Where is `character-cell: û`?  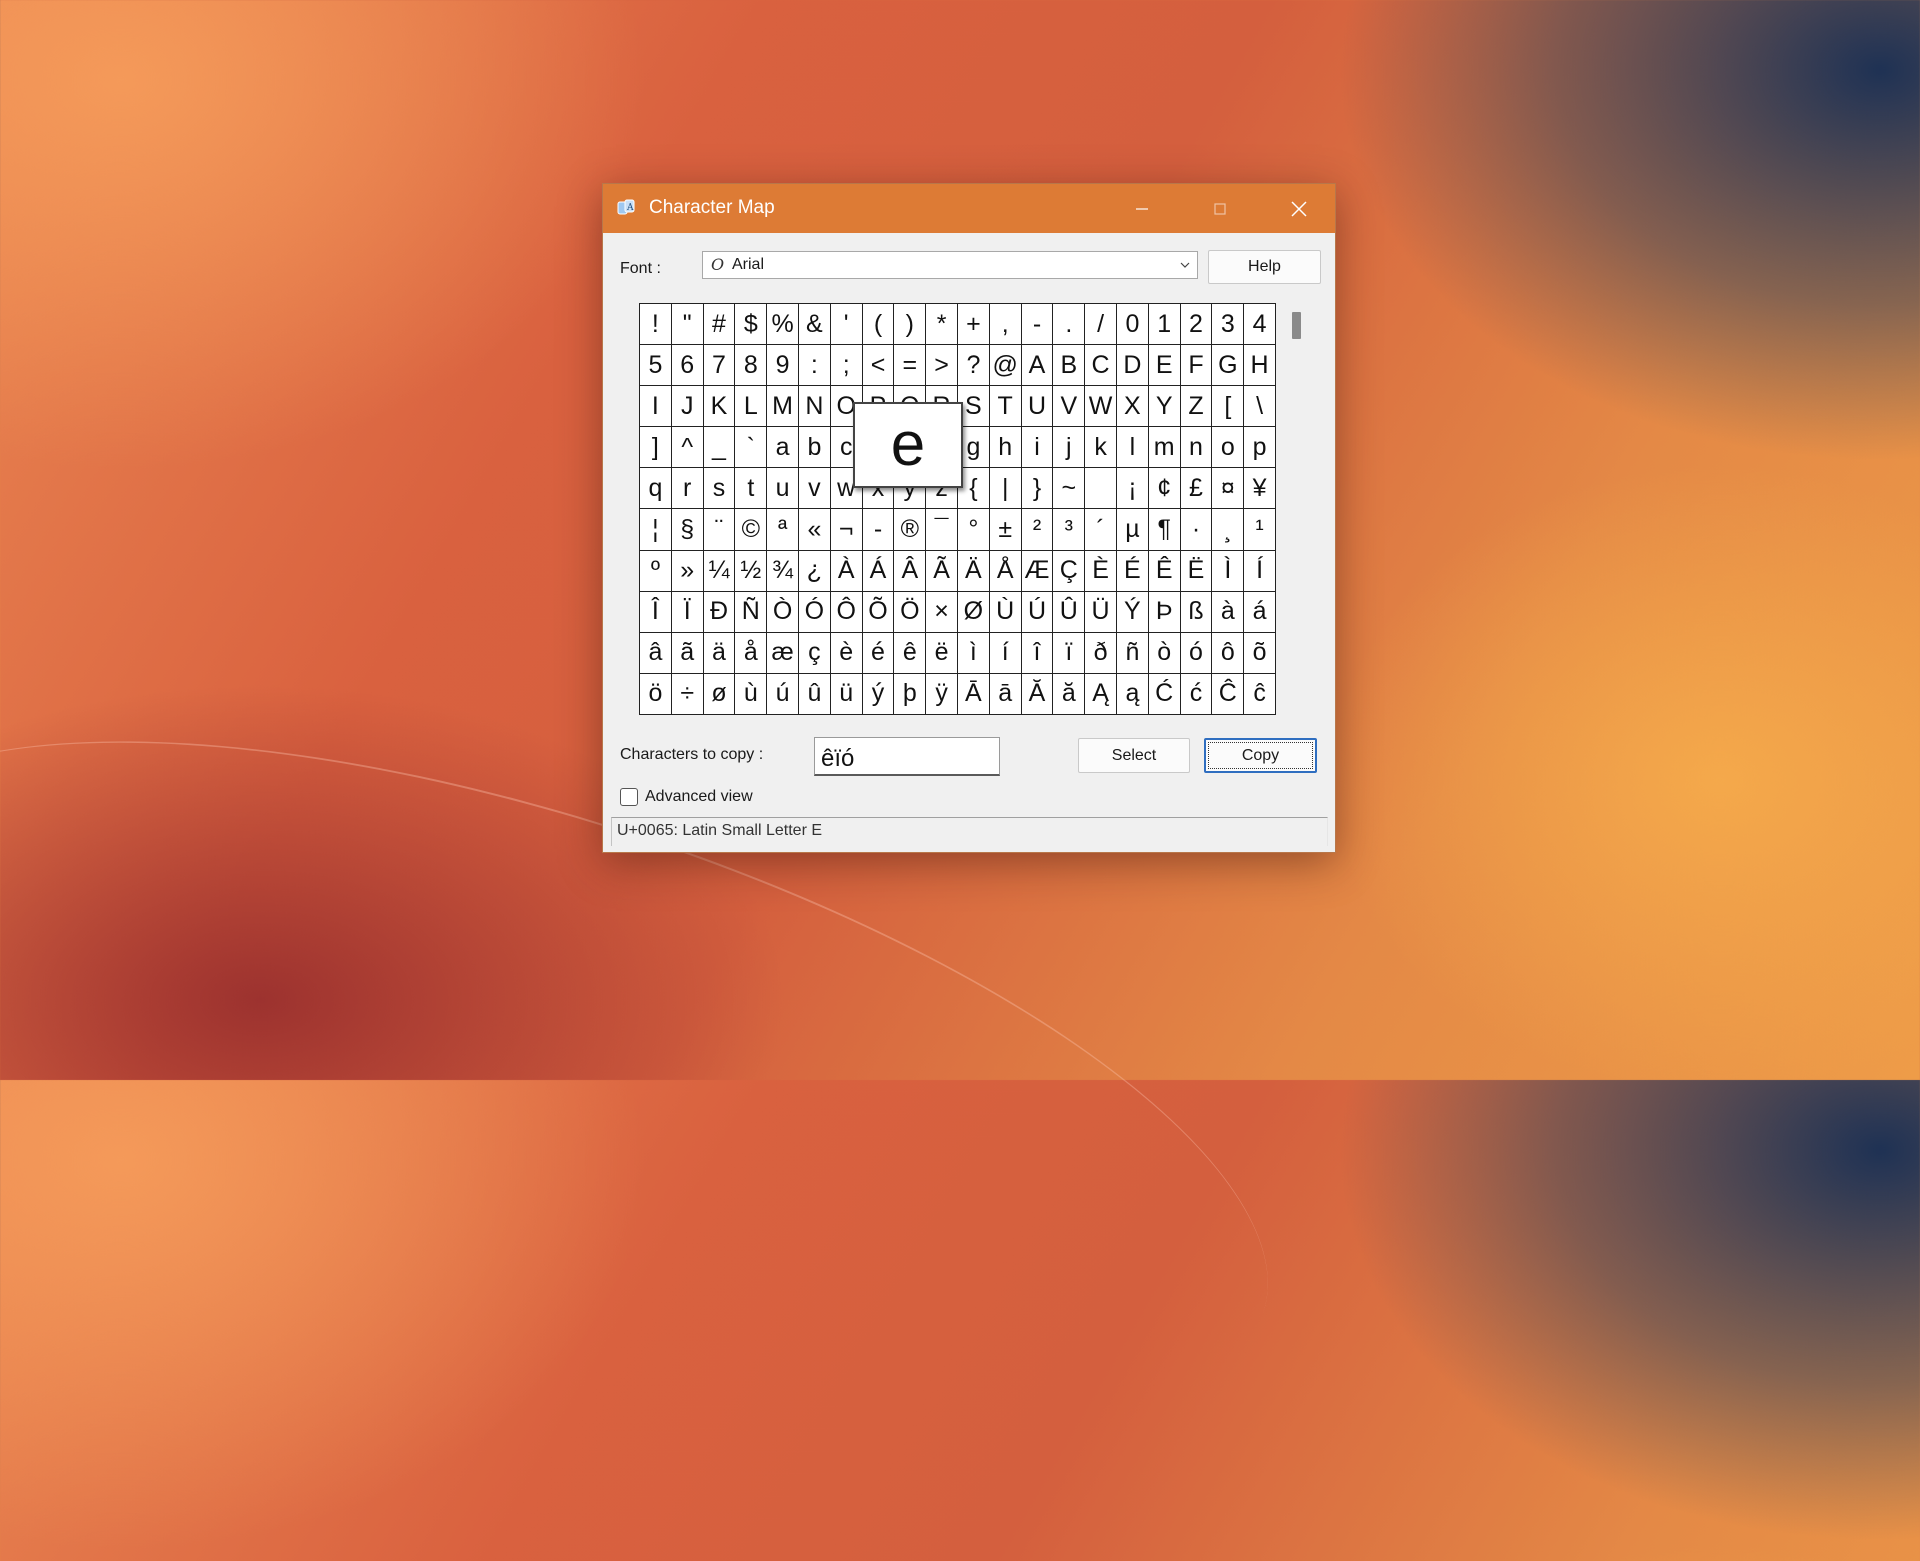
character-cell: û is located at coordinates (814, 694).